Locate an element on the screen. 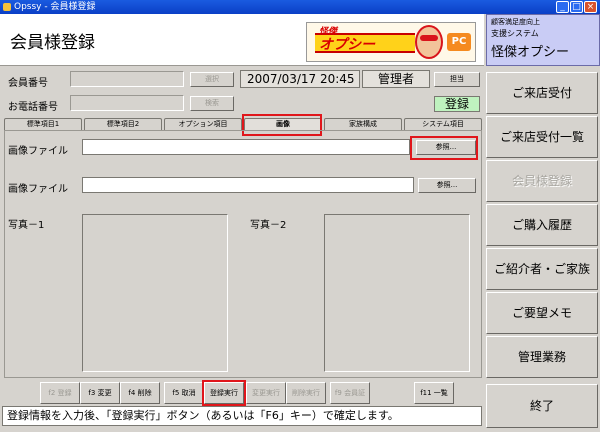 Image resolution: width=600 pixels, height=432 pixels. tab-standard-1: 標準項目1 is located at coordinates (43, 124).